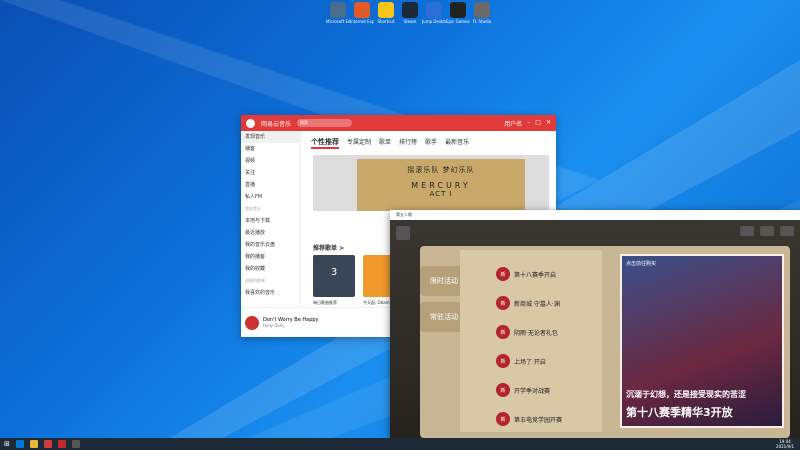  Describe the element at coordinates (270, 197) in the screenshot. I see `sidebar-item: 私人FM` at that location.